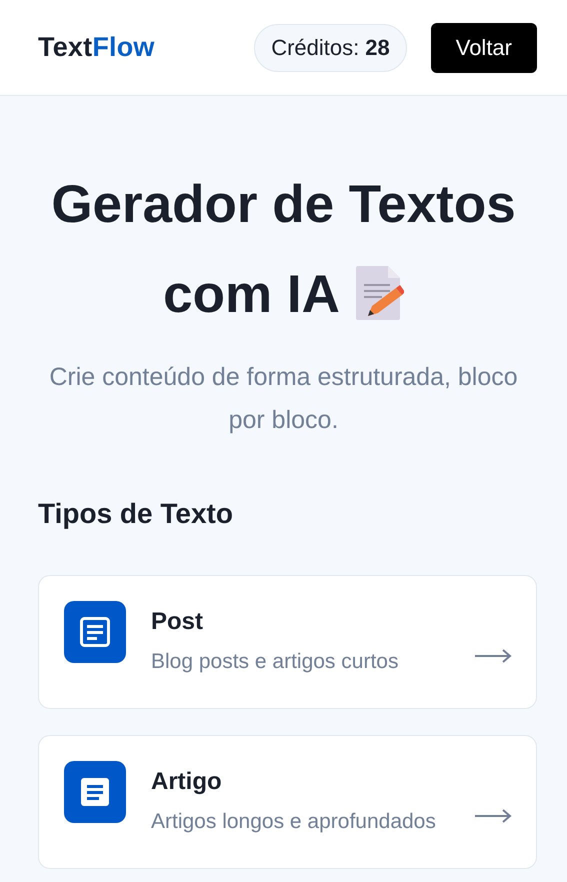  I want to click on section-title: Tipos de Texto, so click(136, 514).